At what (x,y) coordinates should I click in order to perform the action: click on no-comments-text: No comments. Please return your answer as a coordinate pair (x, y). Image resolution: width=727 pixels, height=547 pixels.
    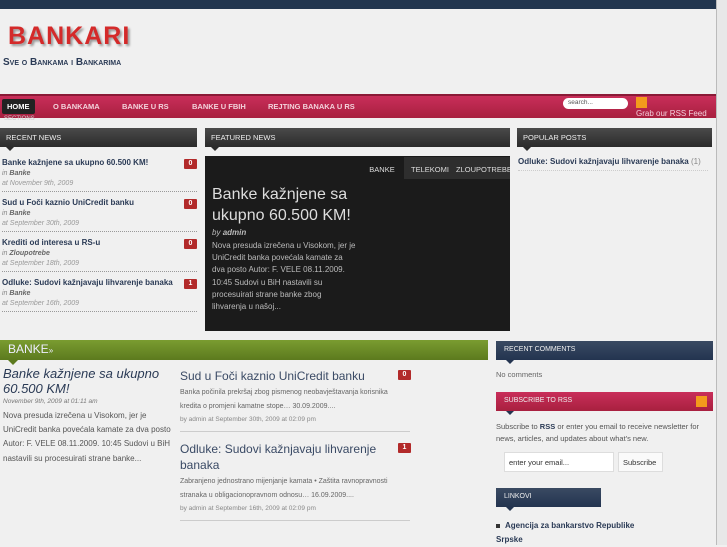
    Looking at the image, I should click on (519, 374).